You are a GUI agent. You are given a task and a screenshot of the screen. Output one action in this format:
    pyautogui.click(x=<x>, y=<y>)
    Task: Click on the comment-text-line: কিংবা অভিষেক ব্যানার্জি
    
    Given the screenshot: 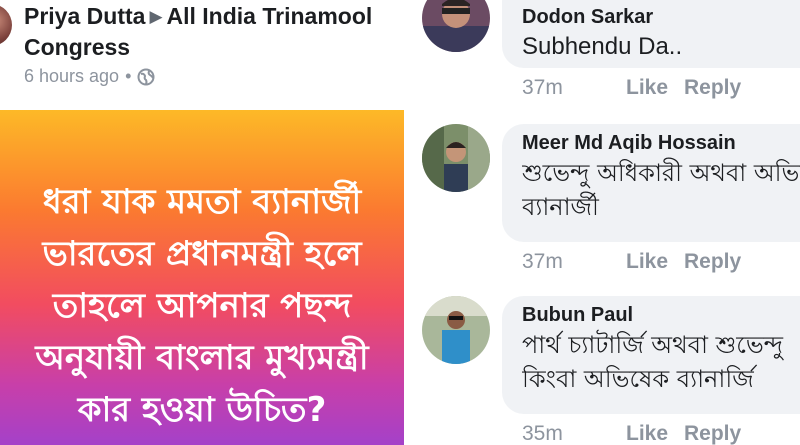 What is the action you would take?
    pyautogui.click(x=638, y=379)
    